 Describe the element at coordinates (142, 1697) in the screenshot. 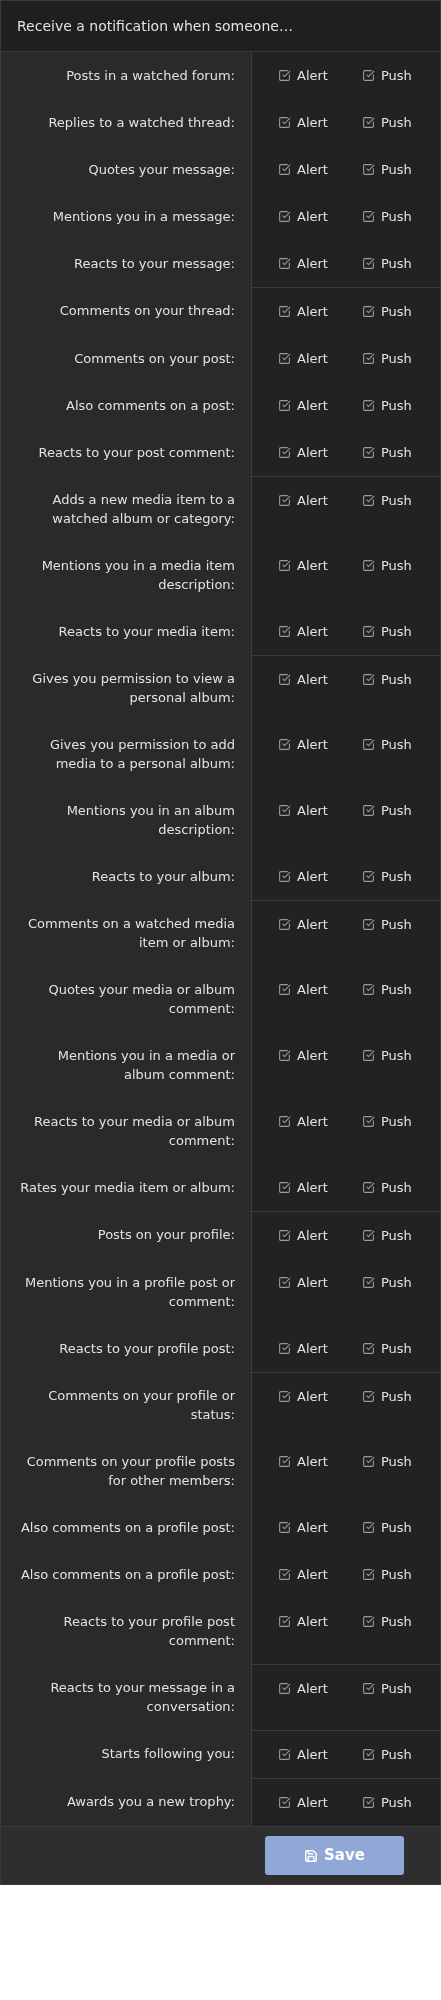

I see `setting-label: Reacts to your message in a conversation:` at that location.